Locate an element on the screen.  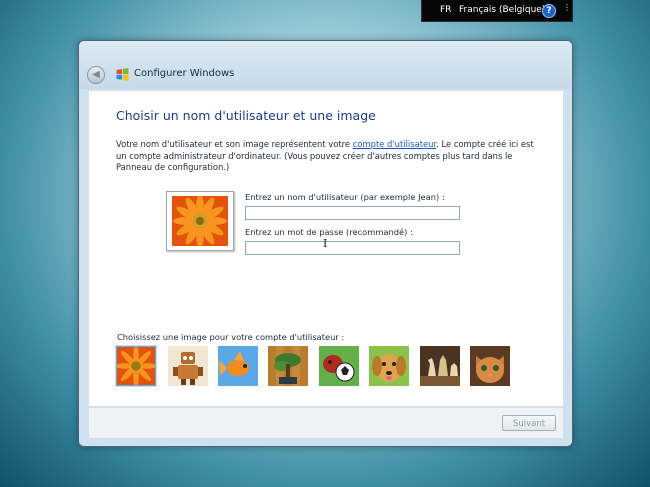
avatar-option-puppy is located at coordinates (389, 366).